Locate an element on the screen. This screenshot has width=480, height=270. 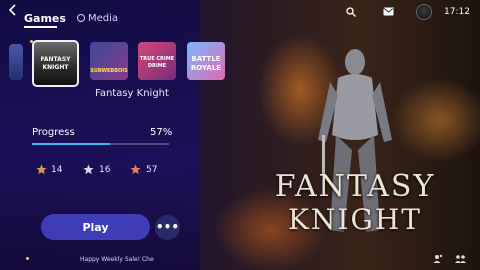
tile-label: FANTASY is located at coordinates (55, 59).